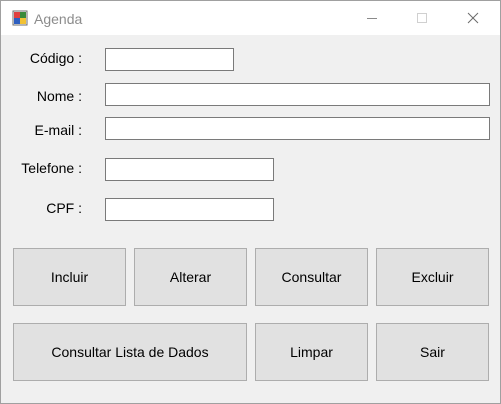 Image resolution: width=501 pixels, height=404 pixels. Describe the element at coordinates (51, 168) in the screenshot. I see `telefone-label: Telefone :` at that location.